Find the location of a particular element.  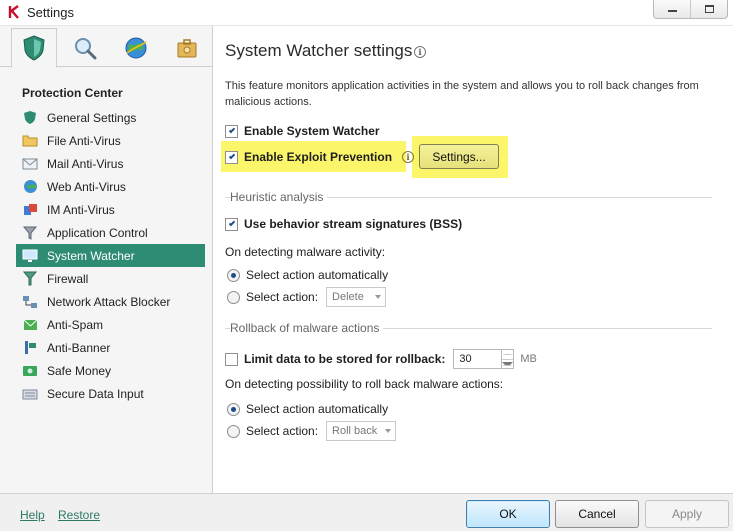

antispam-icon is located at coordinates (30, 325).